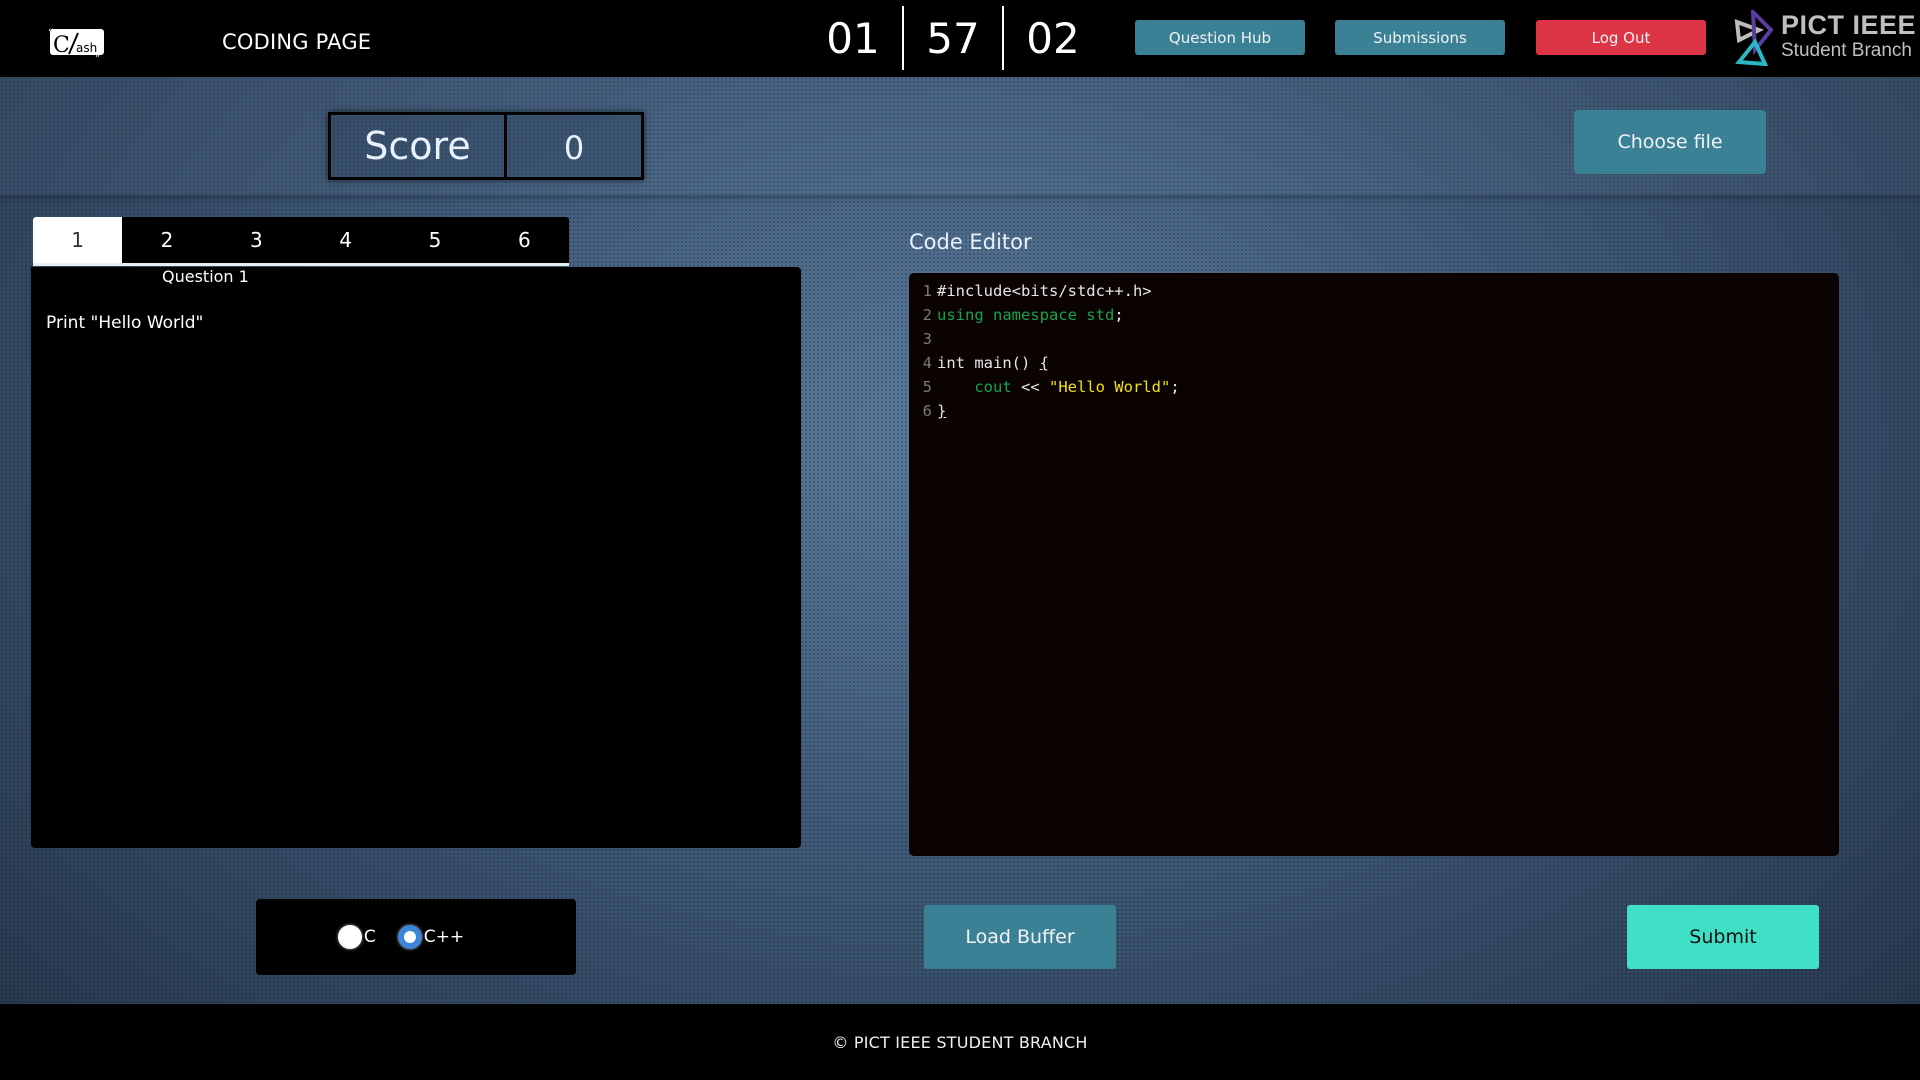 The width and height of the screenshot is (1920, 1080). What do you see at coordinates (927, 315) in the screenshot?
I see `line-number: 2` at bounding box center [927, 315].